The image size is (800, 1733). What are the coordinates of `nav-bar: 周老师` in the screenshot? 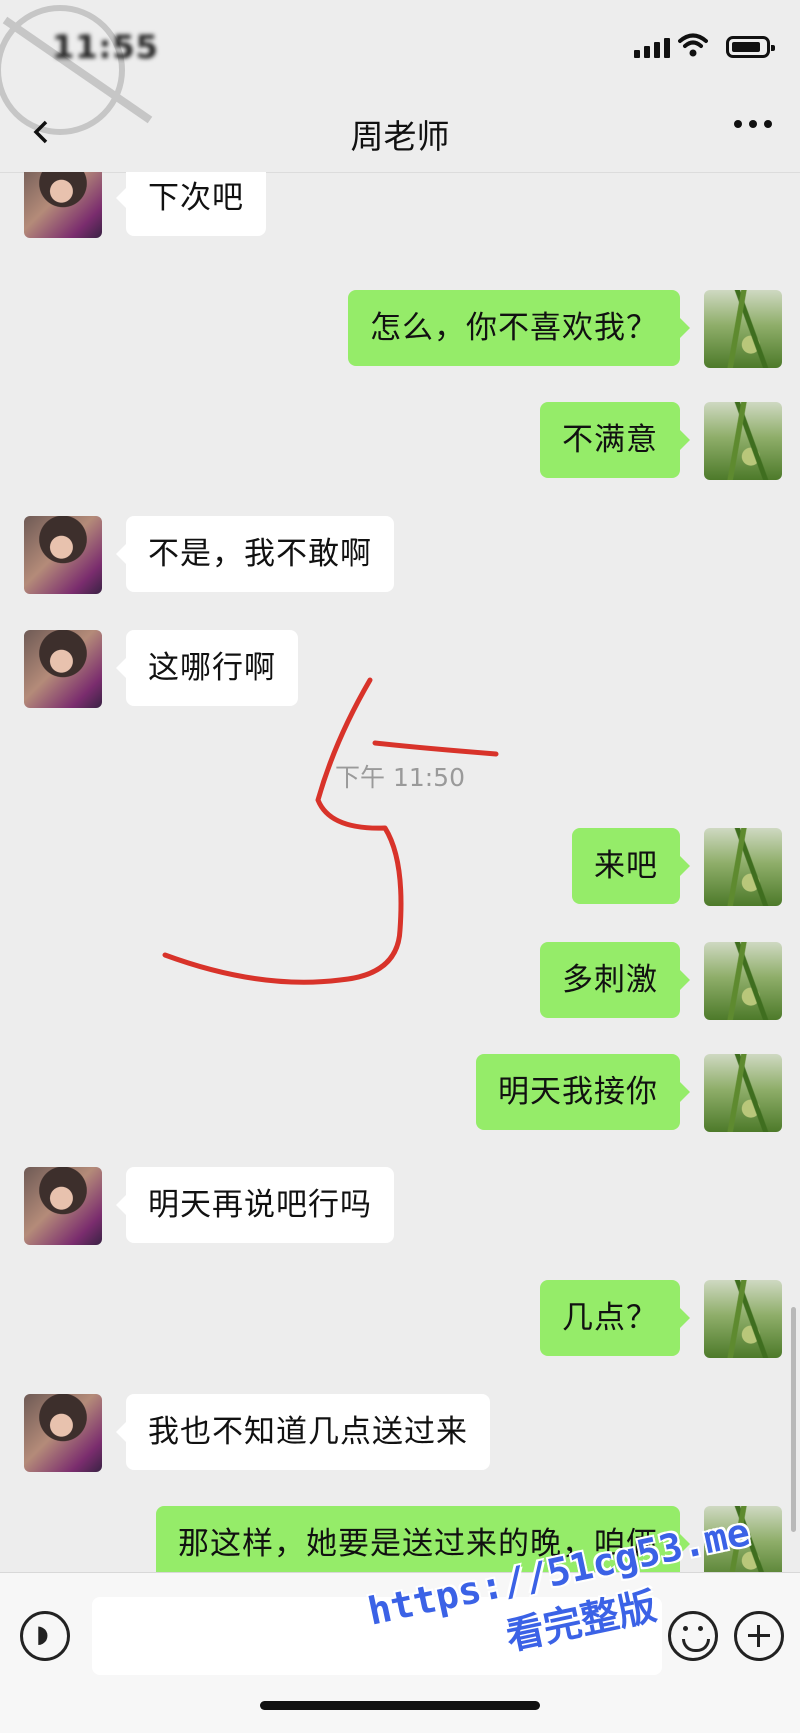 It's located at (400, 134).